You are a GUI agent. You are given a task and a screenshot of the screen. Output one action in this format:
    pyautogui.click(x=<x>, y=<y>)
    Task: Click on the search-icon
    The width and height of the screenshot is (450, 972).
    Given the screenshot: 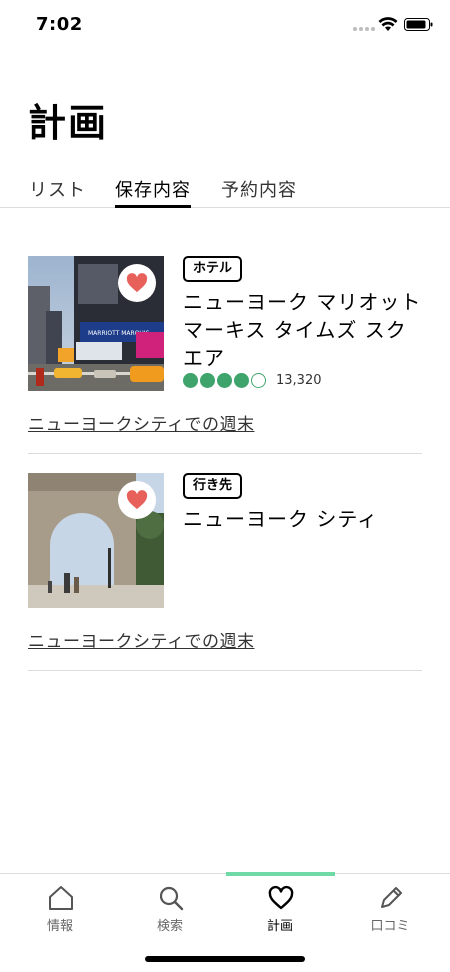 What is the action you would take?
    pyautogui.click(x=171, y=898)
    